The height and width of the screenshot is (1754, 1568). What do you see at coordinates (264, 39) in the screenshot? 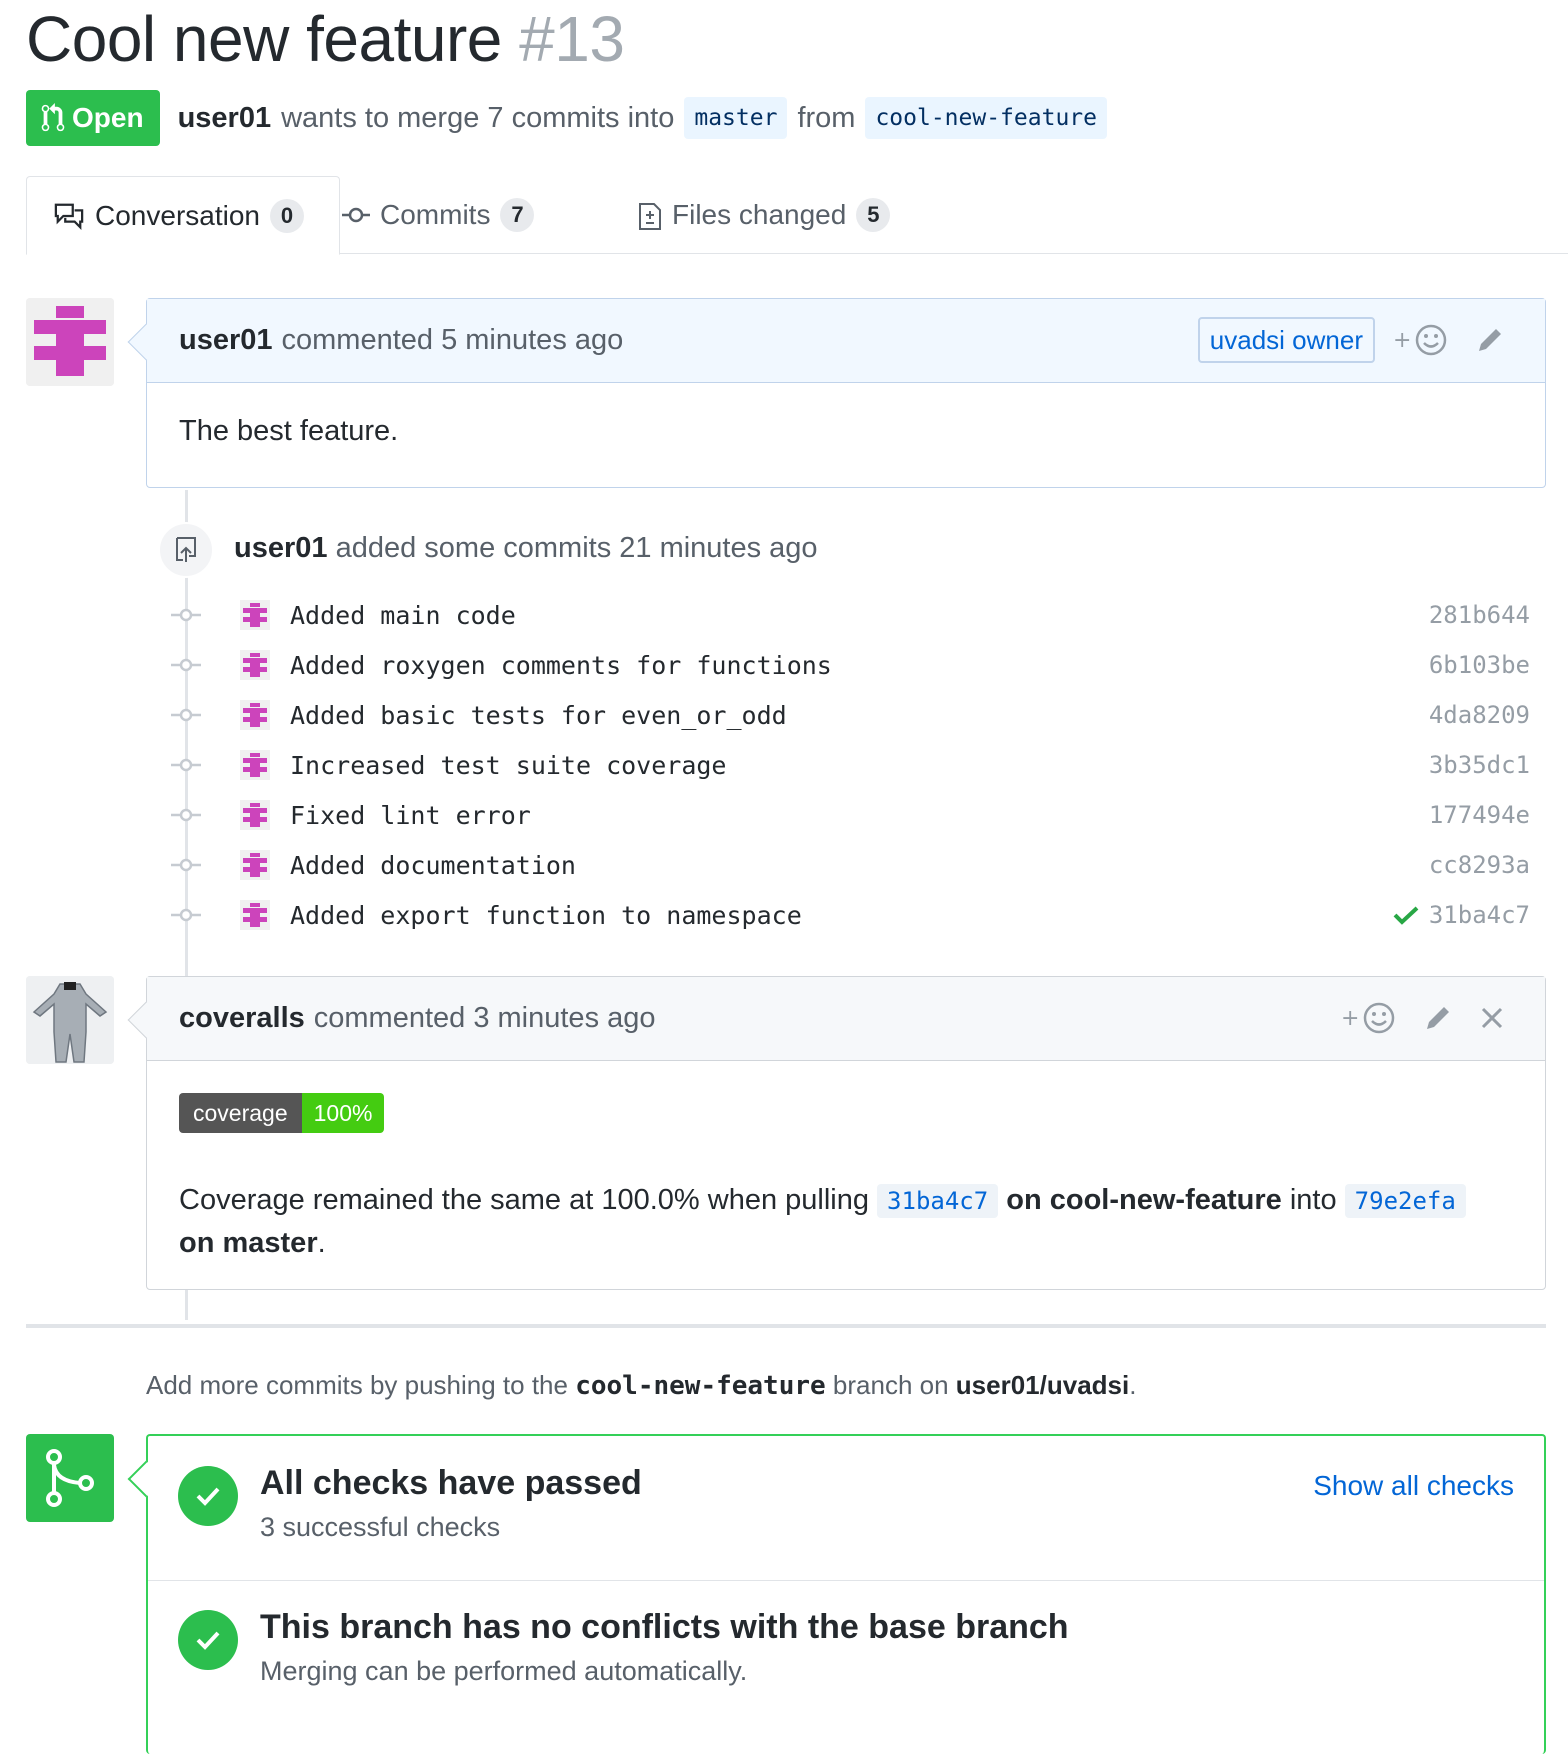
I see `pr-title-text: Cool new feature` at bounding box center [264, 39].